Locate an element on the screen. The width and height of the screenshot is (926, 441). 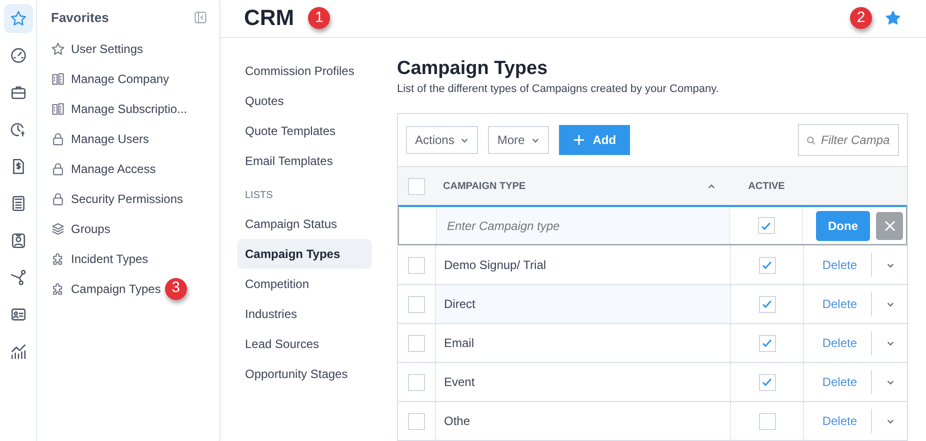
settings-nav-link: Campaign Types is located at coordinates (304, 253).